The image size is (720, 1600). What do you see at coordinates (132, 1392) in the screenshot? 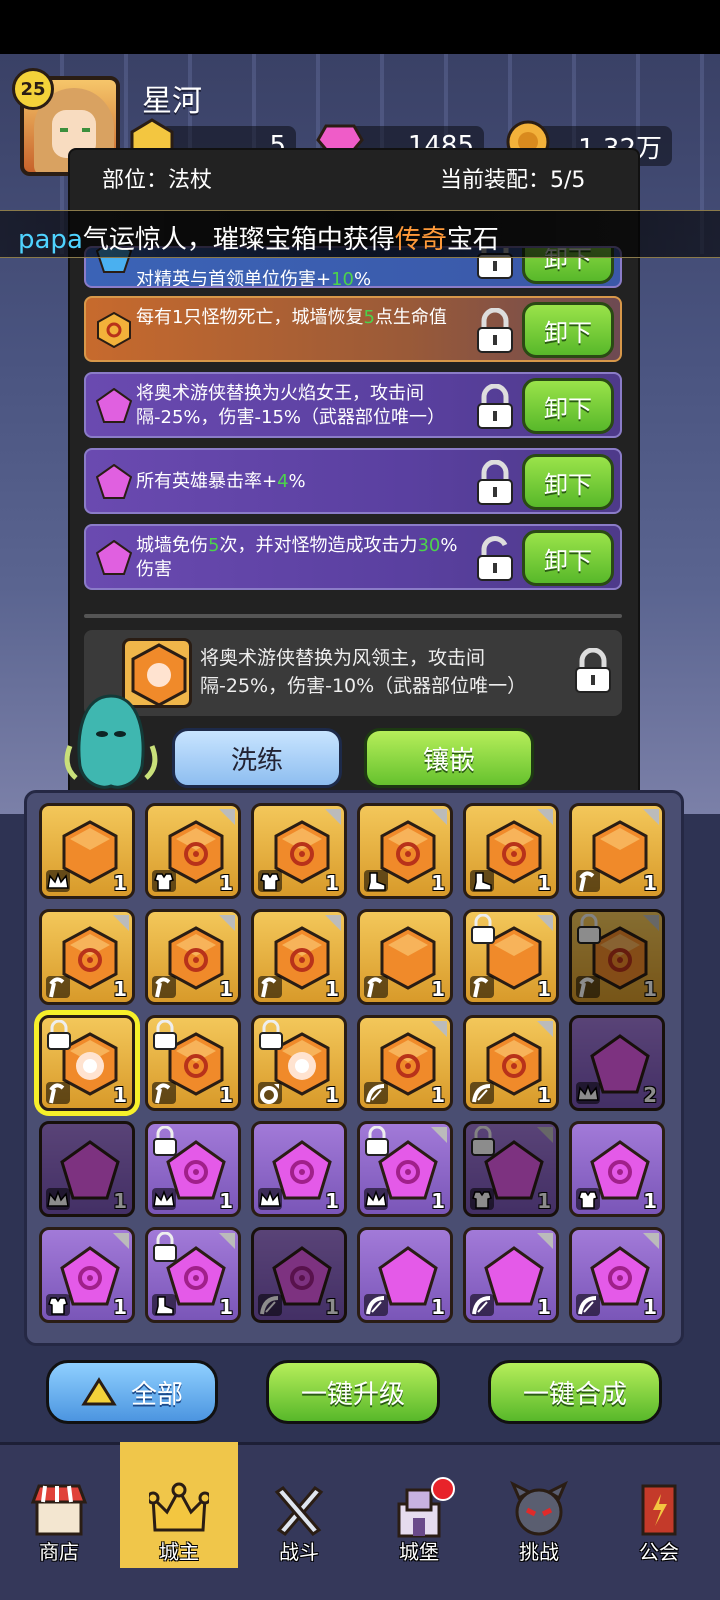
I see `filter-all-button: 全部` at bounding box center [132, 1392].